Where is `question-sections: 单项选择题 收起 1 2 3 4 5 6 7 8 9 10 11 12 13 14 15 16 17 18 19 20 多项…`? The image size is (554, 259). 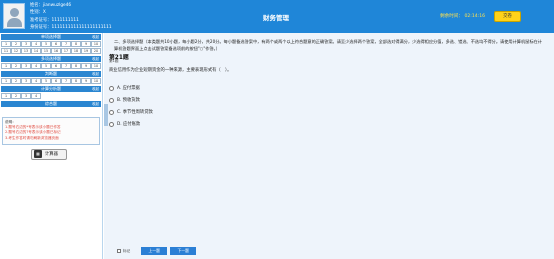
question-sections: 单项选择题 收起 1 2 3 4 5 6 7 8 9 10 11 12 13 14 15 16 17 18 19 20 多项… is located at coordinates (51, 73).